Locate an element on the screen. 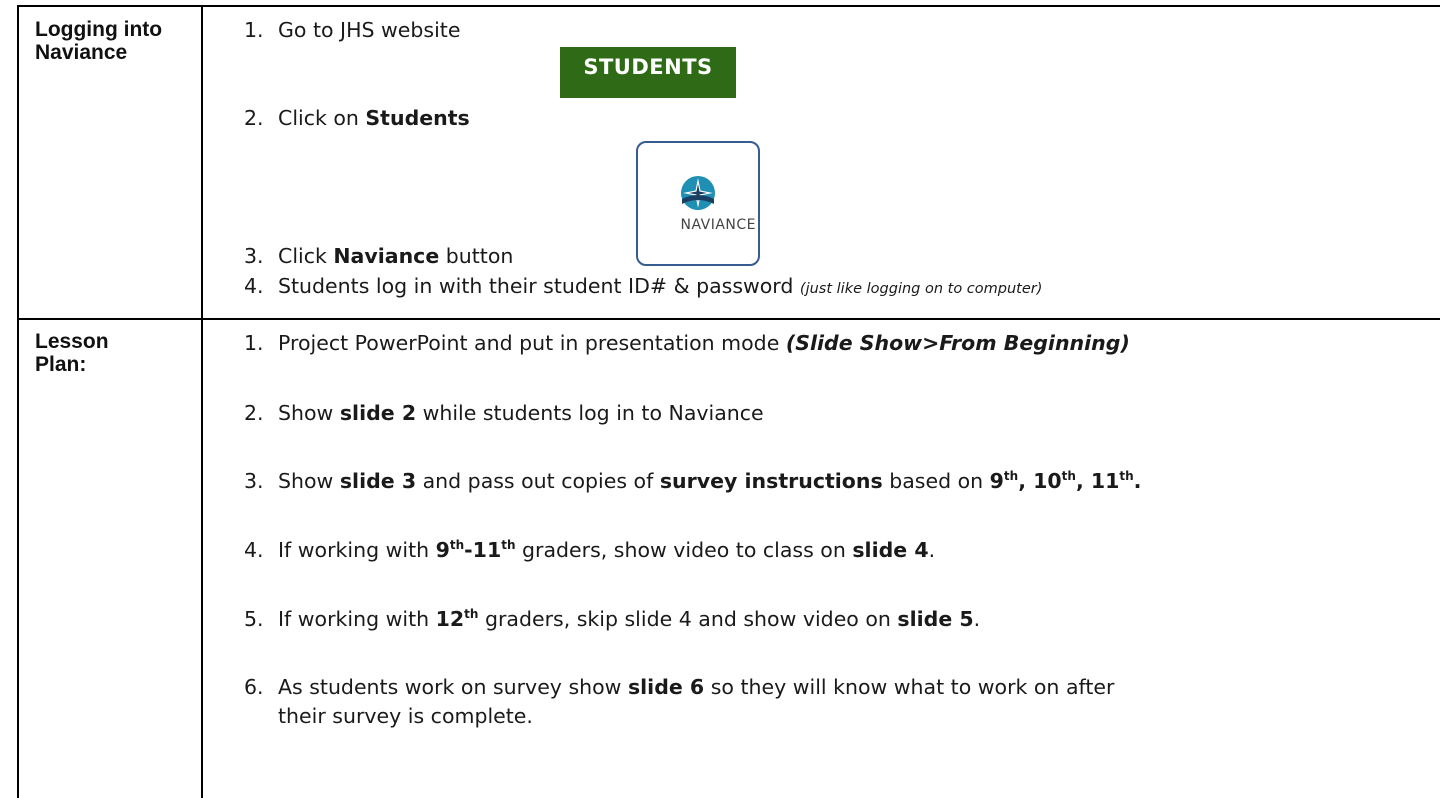  students-button-label: STUDENTS is located at coordinates (648, 67).